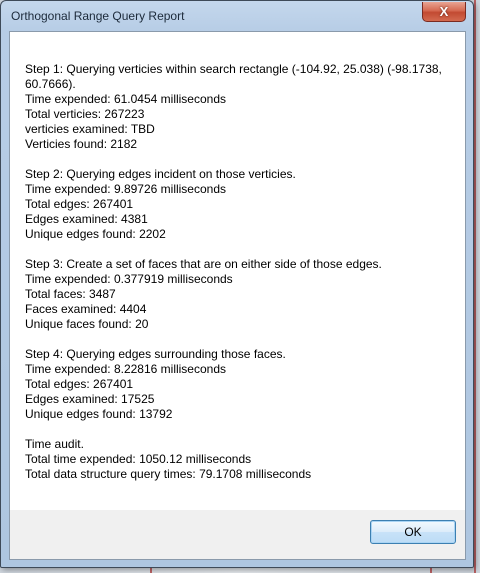 The height and width of the screenshot is (573, 480). What do you see at coordinates (90, 399) in the screenshot?
I see `report-line: Edges examined: 17525` at bounding box center [90, 399].